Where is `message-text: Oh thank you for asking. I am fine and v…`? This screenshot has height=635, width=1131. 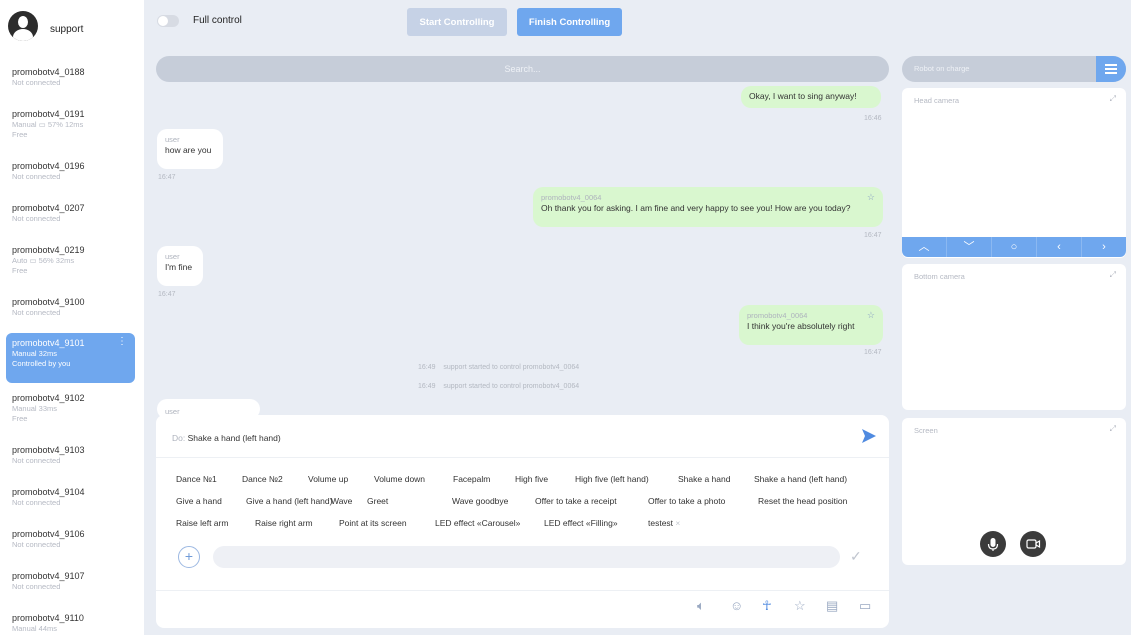
message-text: Oh thank you for asking. I am fine and v… is located at coordinates (696, 208).